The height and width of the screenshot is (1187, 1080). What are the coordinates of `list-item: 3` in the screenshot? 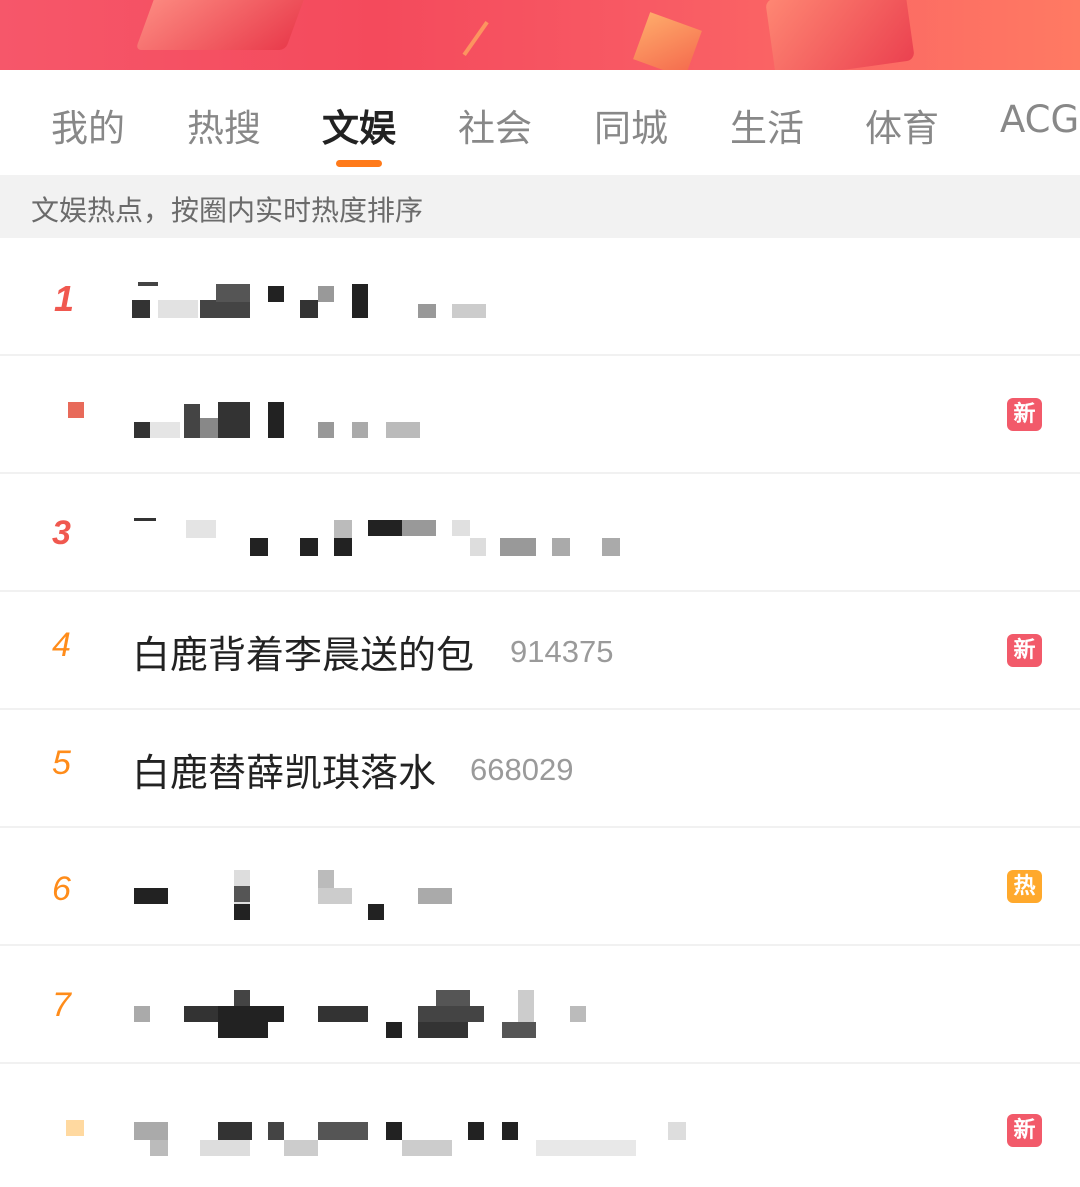 It's located at (540, 533).